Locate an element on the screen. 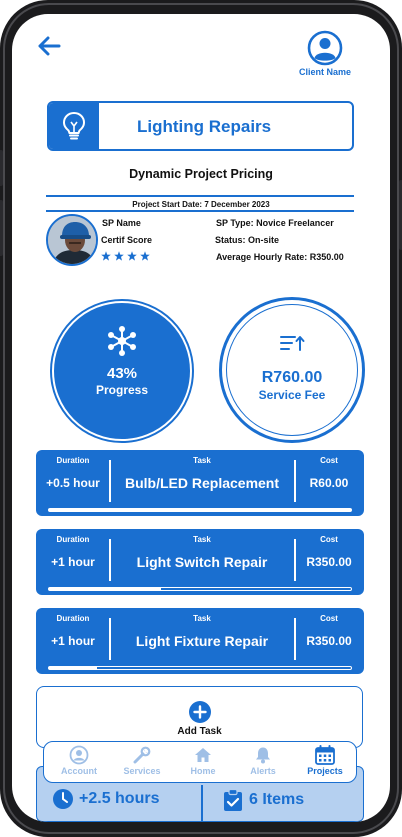 The image size is (402, 837). user-icon is located at coordinates (325, 48).